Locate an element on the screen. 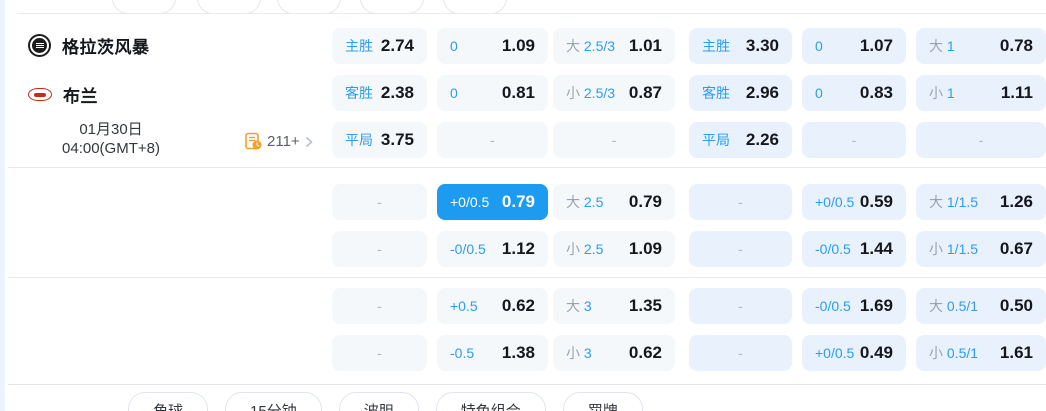 The width and height of the screenshot is (1046, 411). page-edge-strip is located at coordinates (2, 205).